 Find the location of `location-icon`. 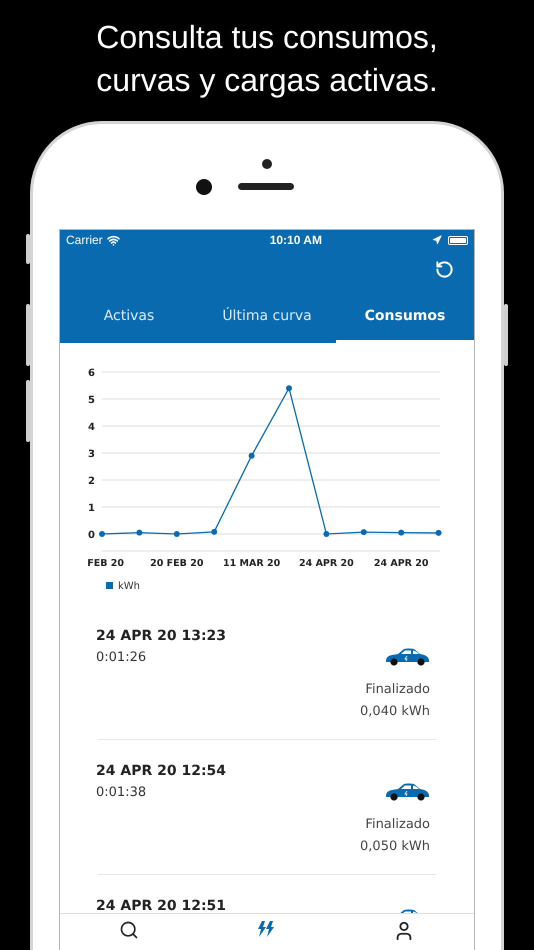

location-icon is located at coordinates (437, 240).